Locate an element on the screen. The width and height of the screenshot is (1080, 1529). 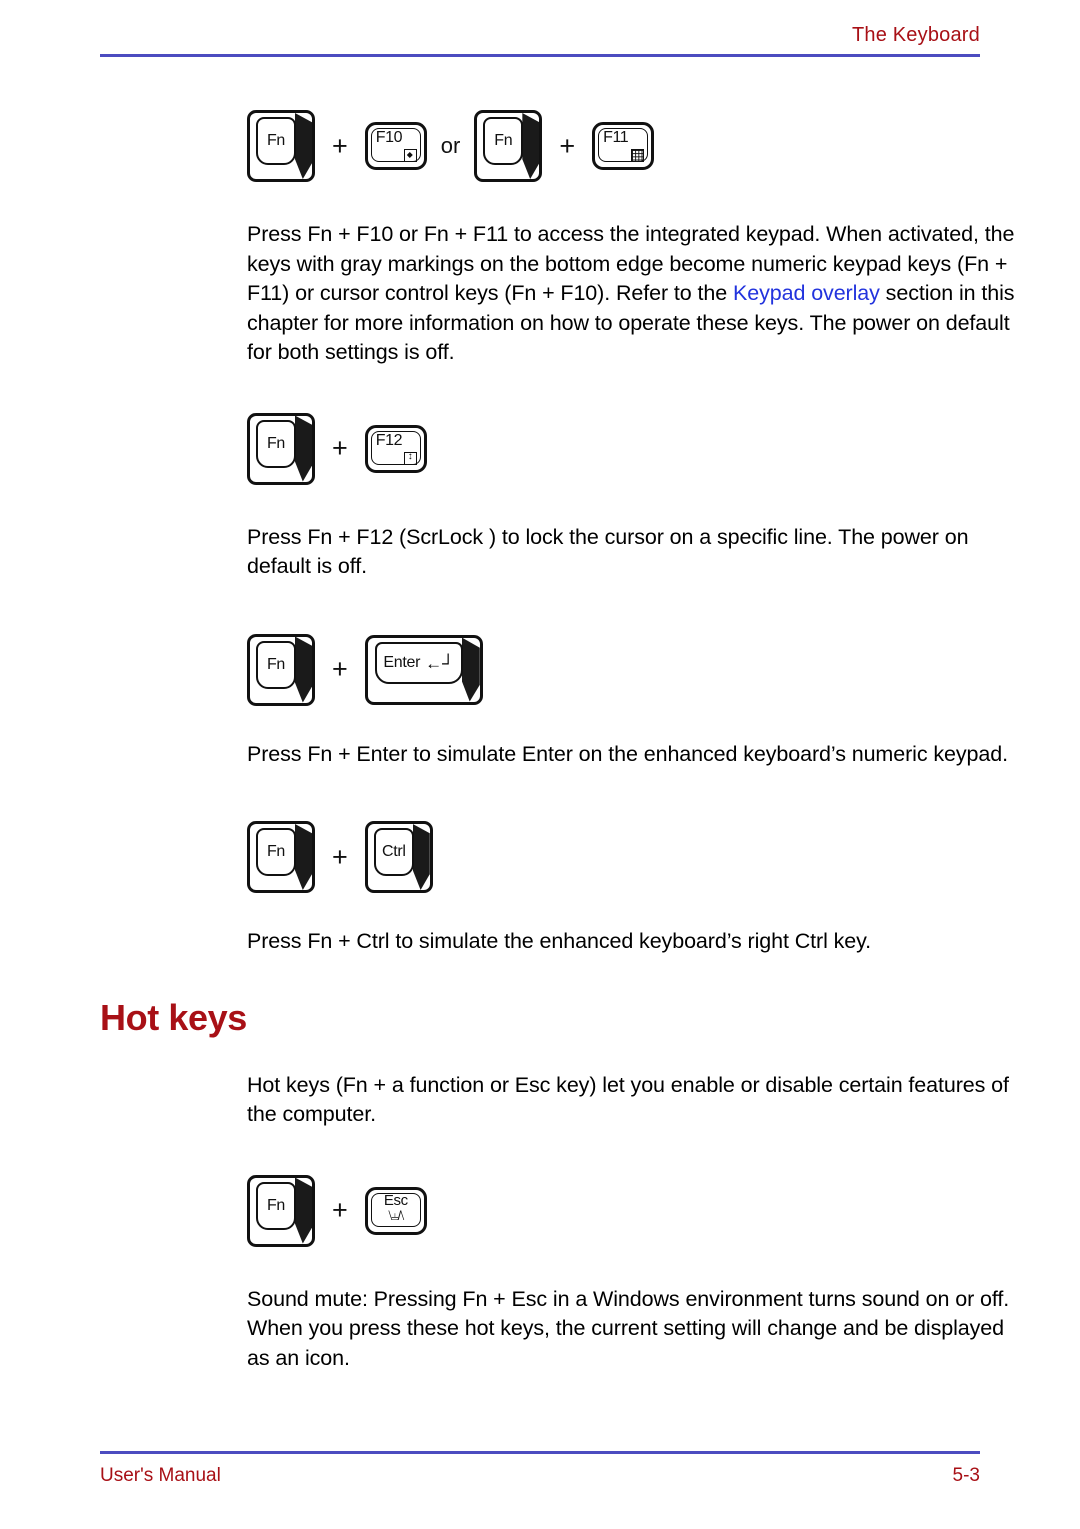
key-label: Esc is located at coordinates (395, 1200).